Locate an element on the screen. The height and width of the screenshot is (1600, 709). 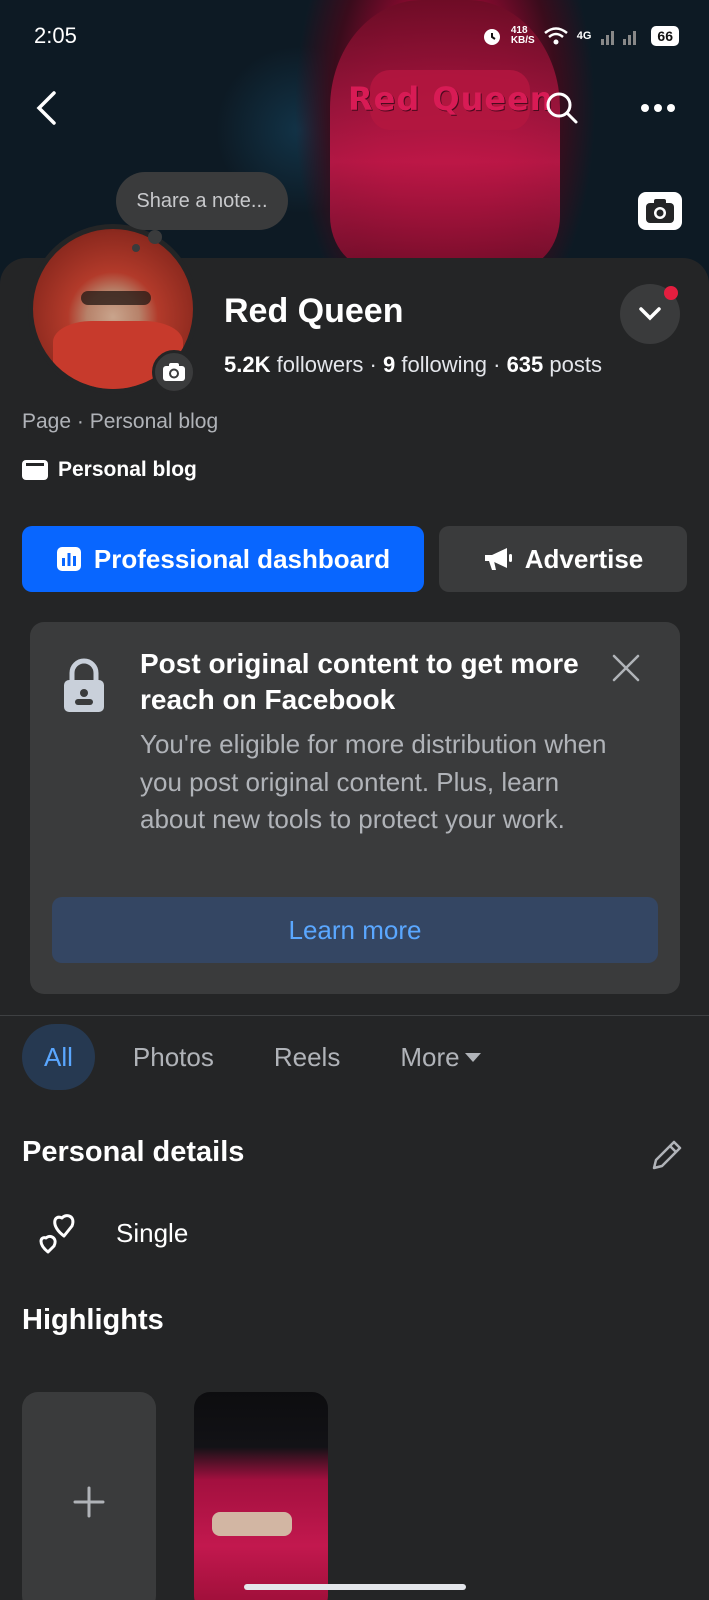
pencil-icon is located at coordinates (667, 1155).